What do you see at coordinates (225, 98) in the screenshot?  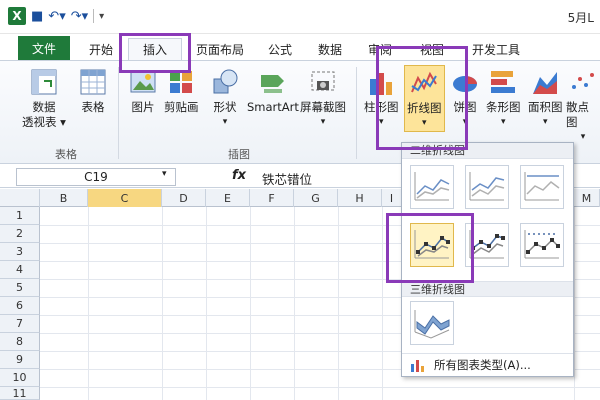 I see `shapes-button: 形状 ▾` at bounding box center [225, 98].